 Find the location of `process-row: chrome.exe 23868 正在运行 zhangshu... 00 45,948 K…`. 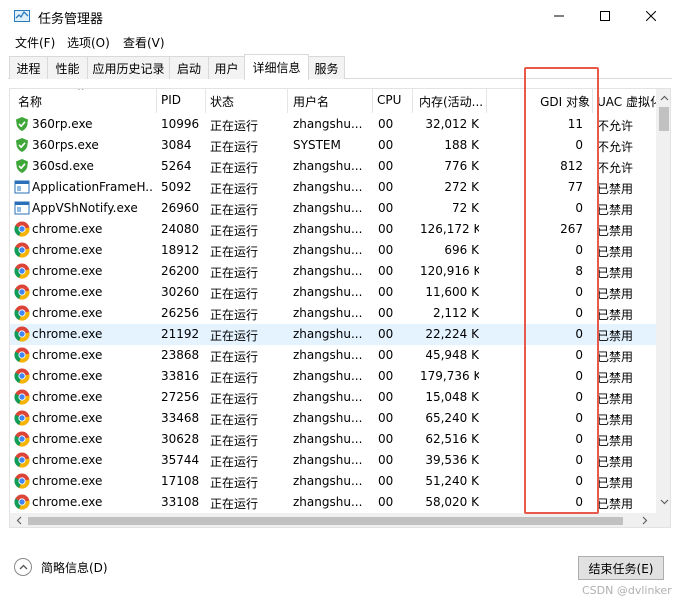

process-row: chrome.exe 23868 正在运行 zhangshu... 00 45,948 K… is located at coordinates (333, 355).